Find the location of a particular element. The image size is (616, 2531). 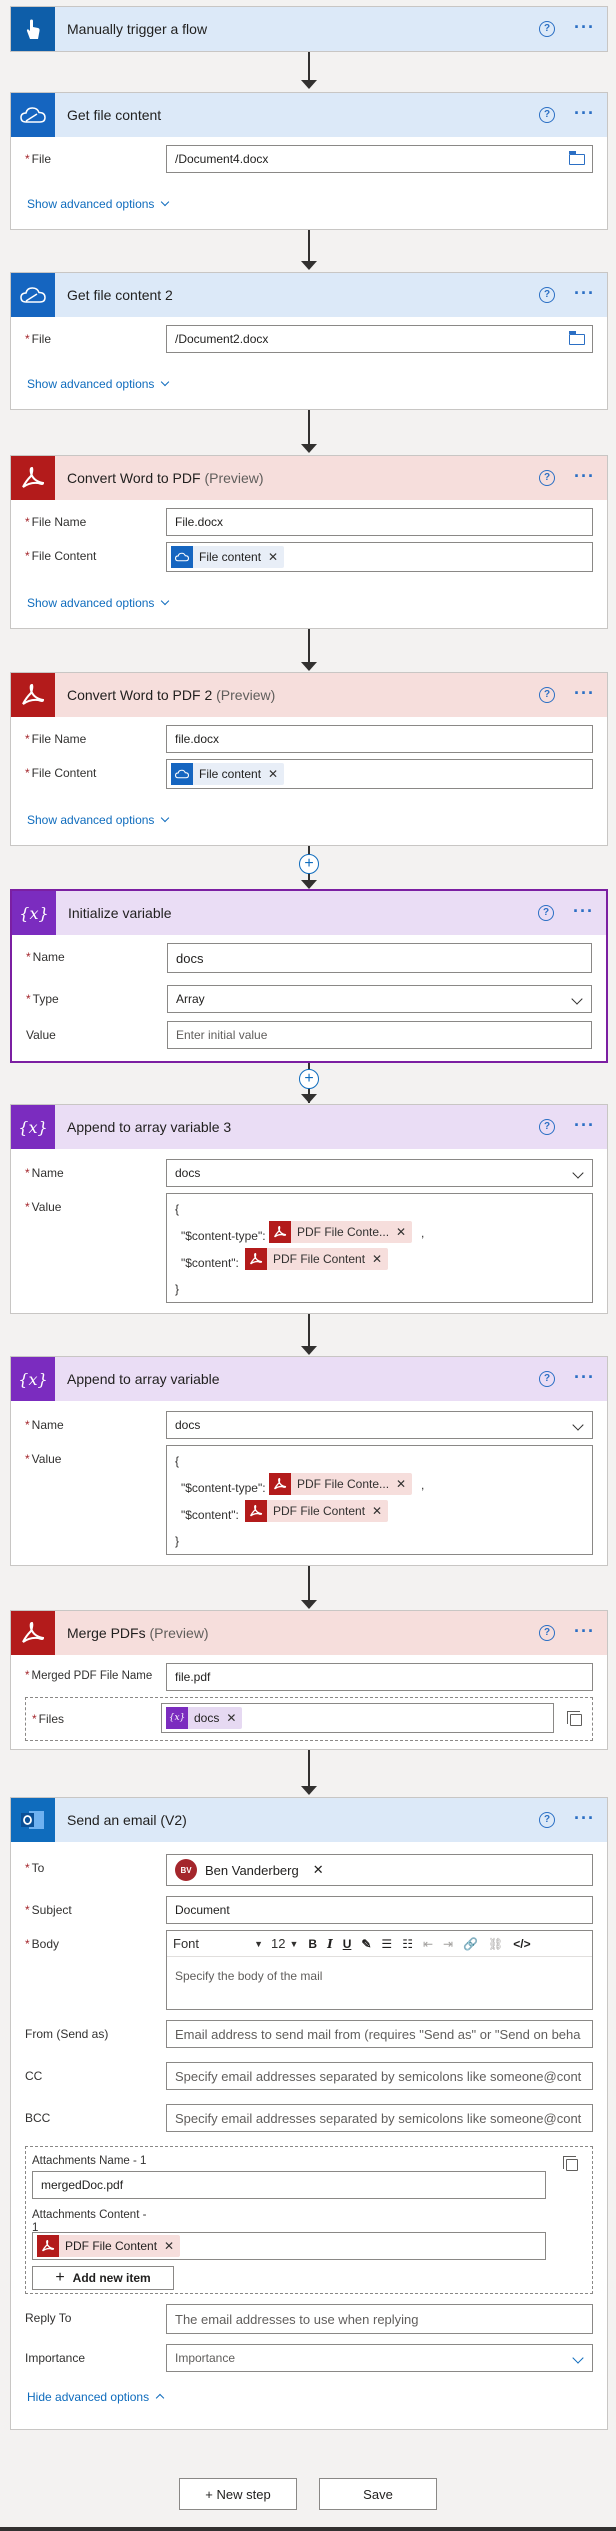

hide-advanced-options-link: Hide advanced options is located at coordinates (96, 2397).